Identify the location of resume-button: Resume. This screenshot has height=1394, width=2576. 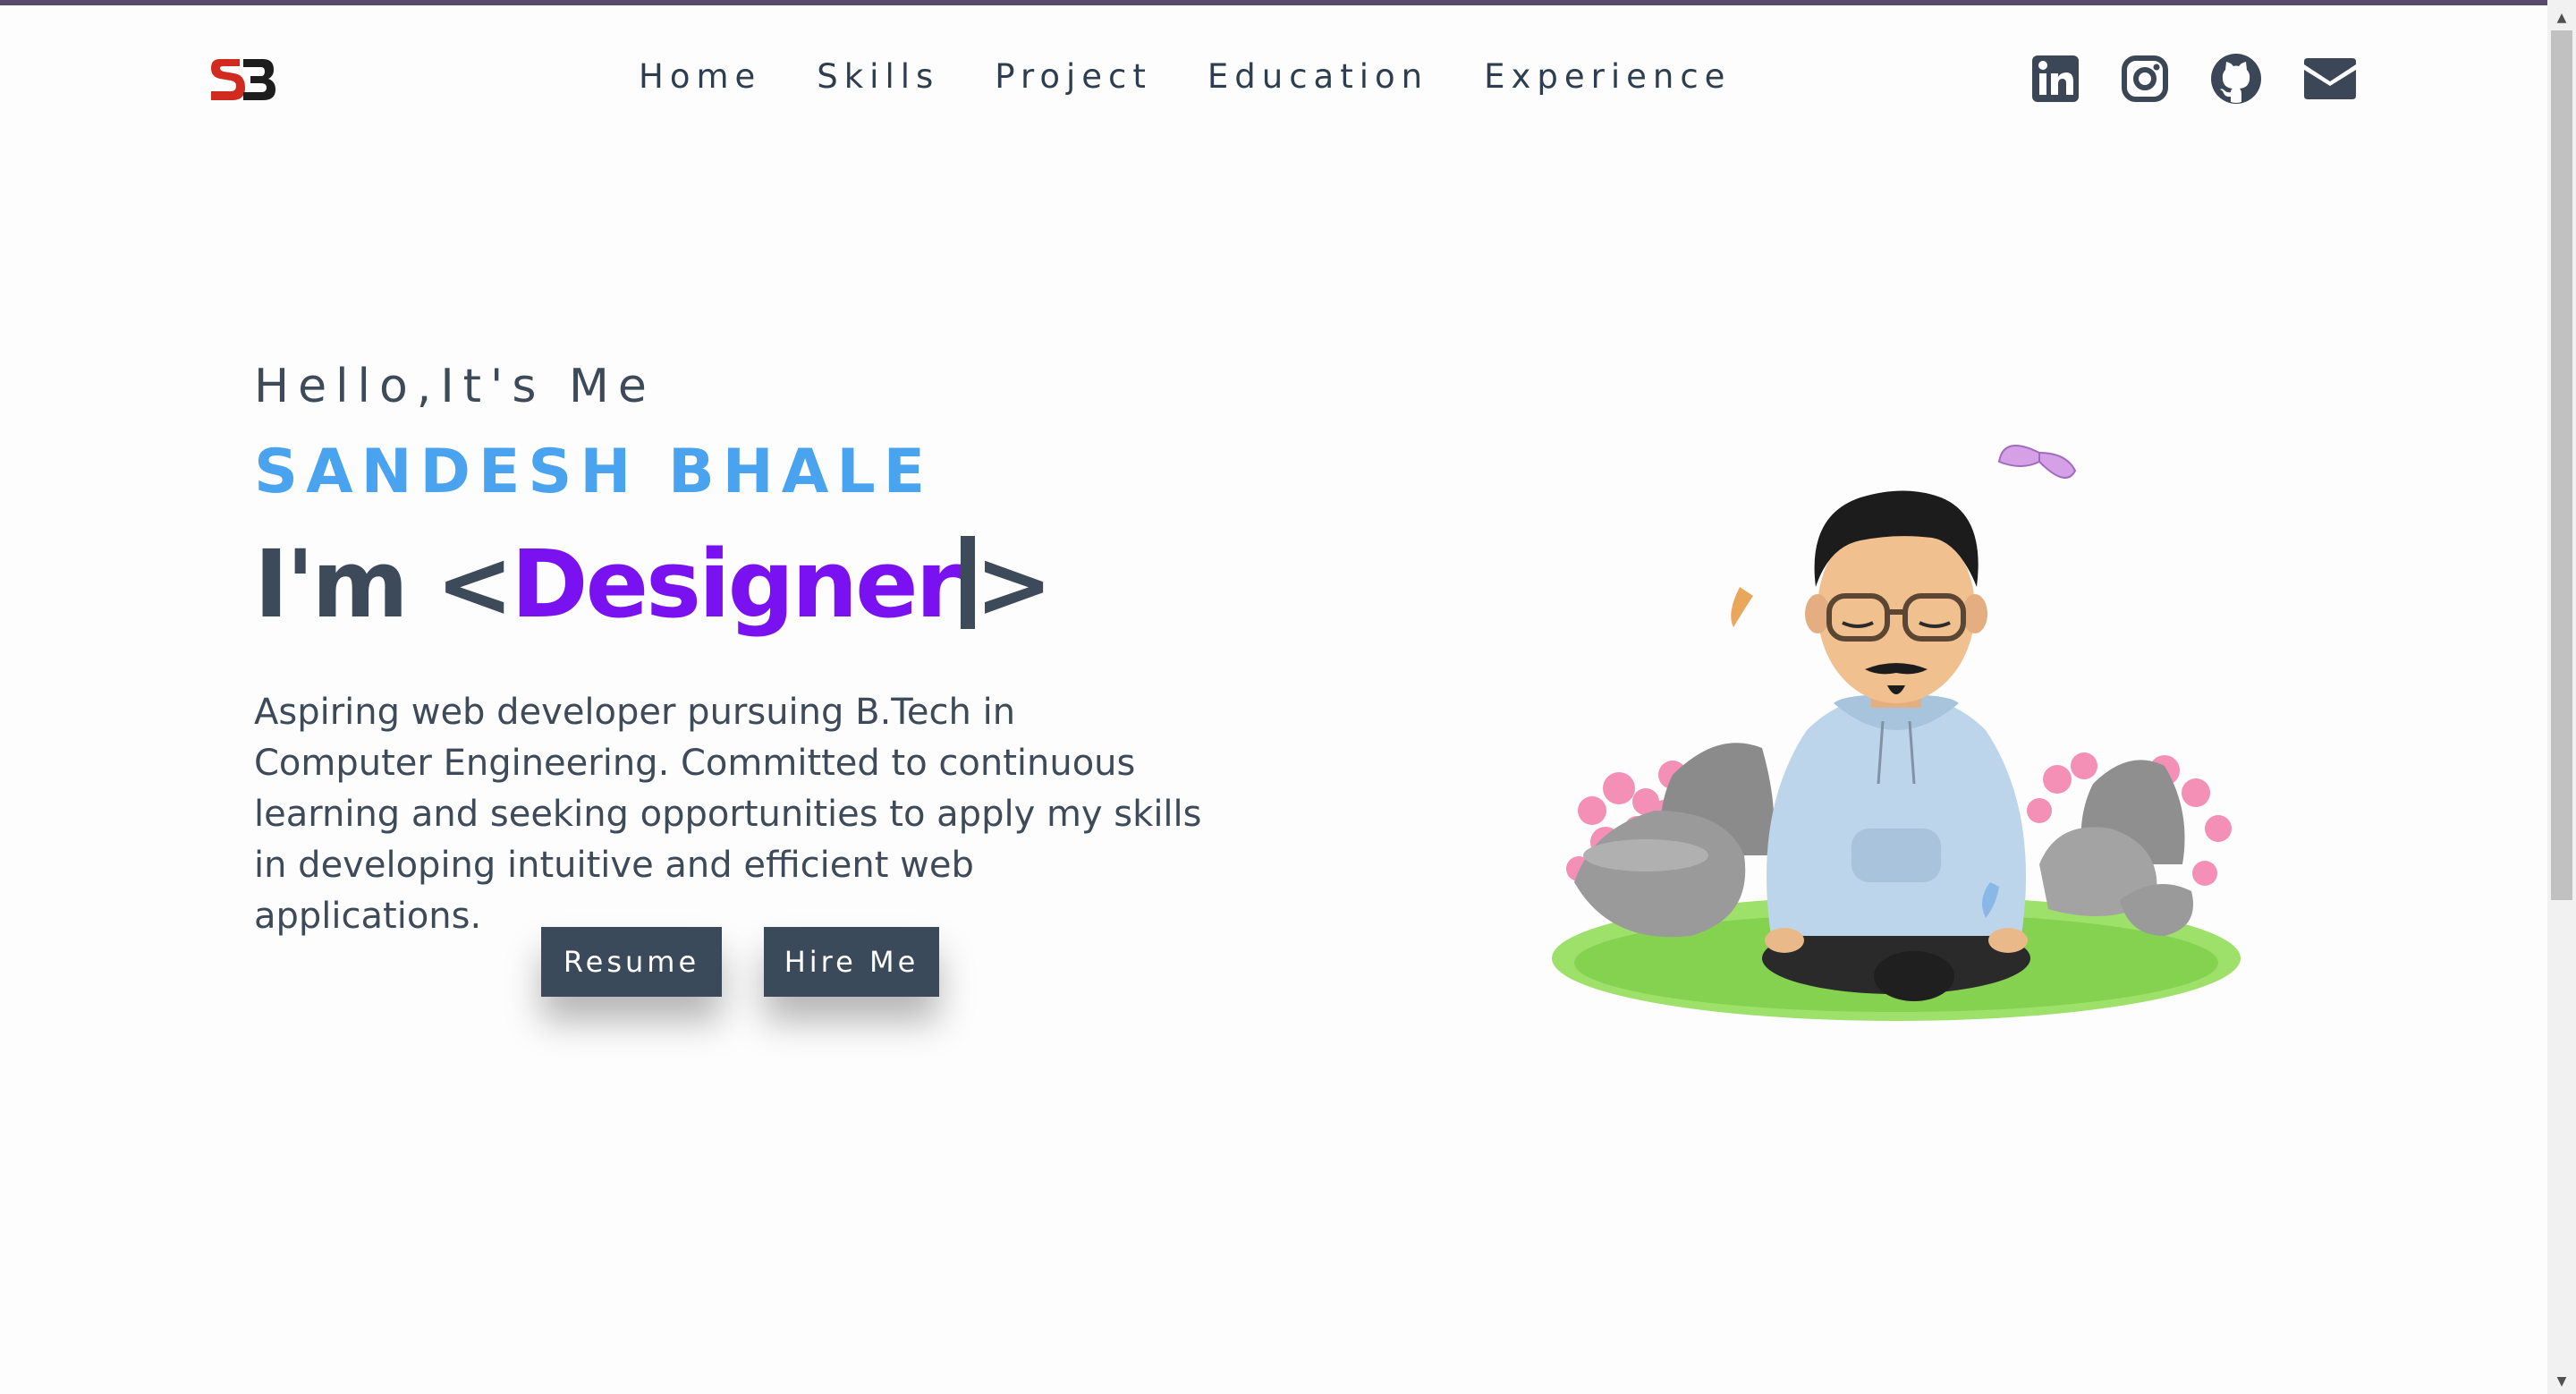
(631, 962).